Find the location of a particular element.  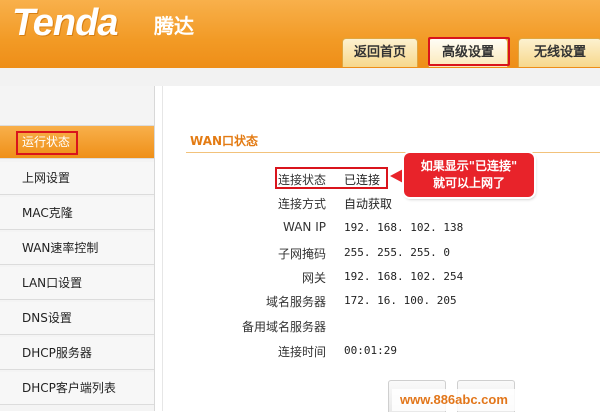

label-secondary-dns: 备用域名服务器 is located at coordinates (283, 327).